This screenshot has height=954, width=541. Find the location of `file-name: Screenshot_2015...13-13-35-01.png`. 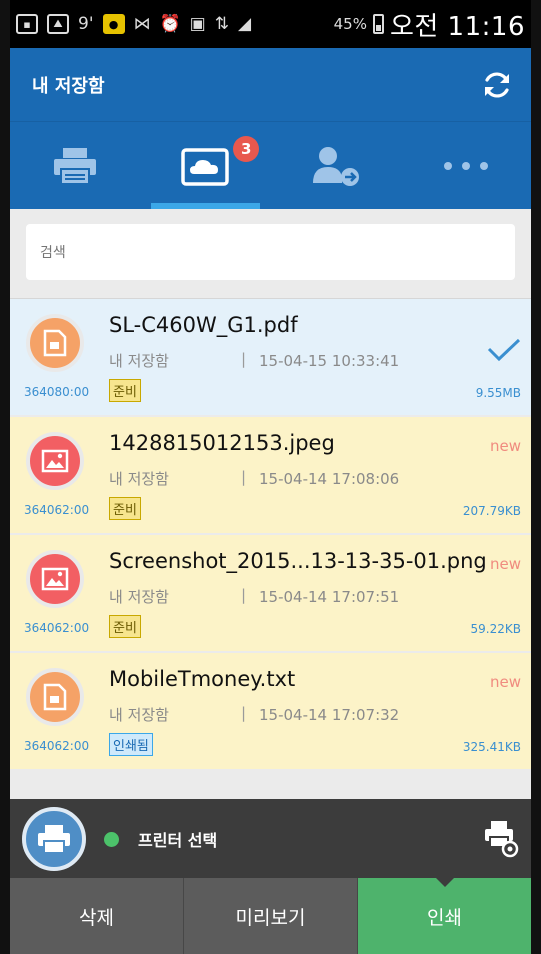

file-name: Screenshot_2015...13-13-35-01.png is located at coordinates (298, 561).